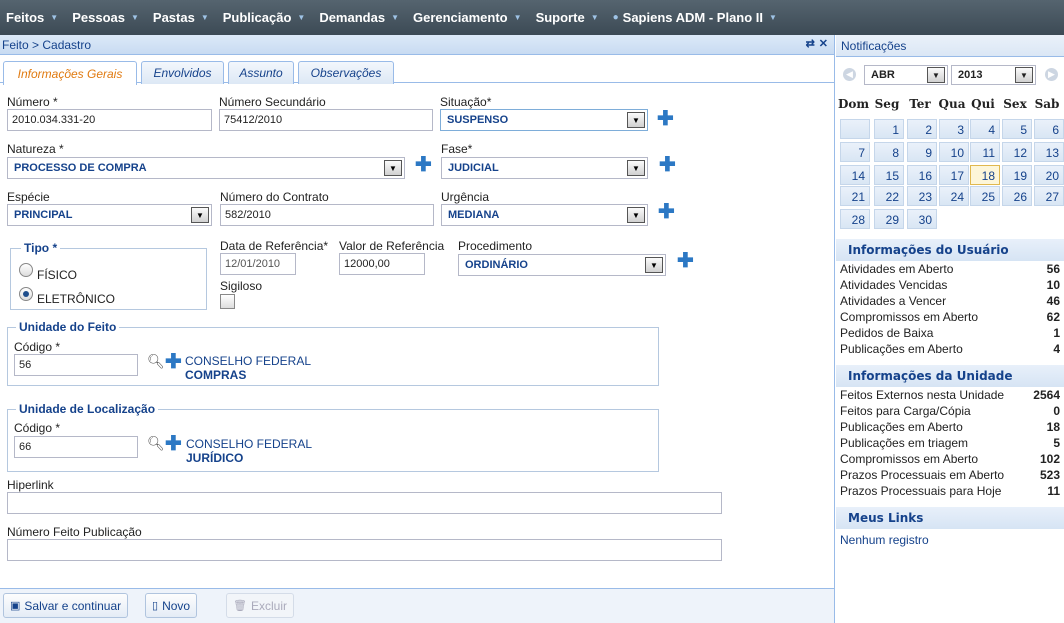 The height and width of the screenshot is (623, 1064). Describe the element at coordinates (227, 301) in the screenshot. I see `sigiloso-checkbox` at that location.